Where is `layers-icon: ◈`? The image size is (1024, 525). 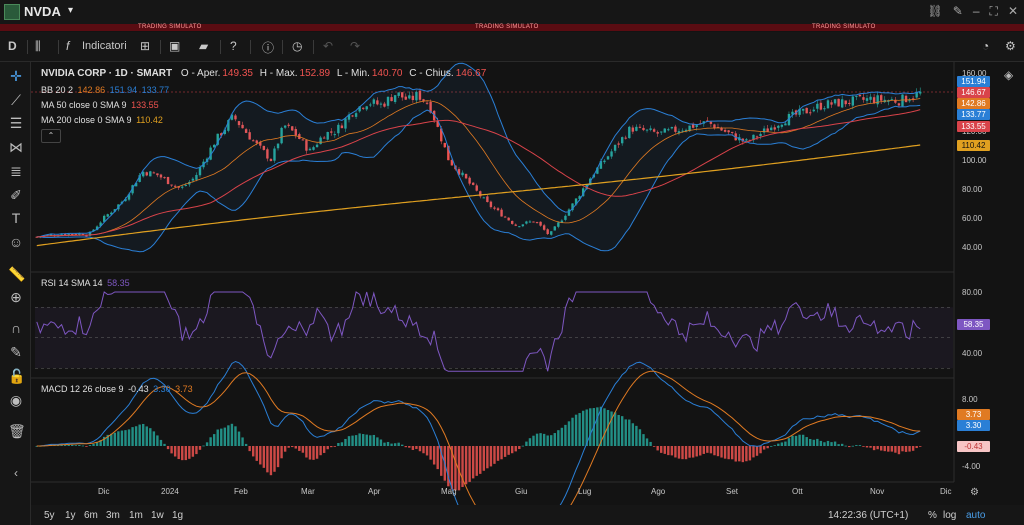
layers-icon: ◈ is located at coordinates (1008, 75).